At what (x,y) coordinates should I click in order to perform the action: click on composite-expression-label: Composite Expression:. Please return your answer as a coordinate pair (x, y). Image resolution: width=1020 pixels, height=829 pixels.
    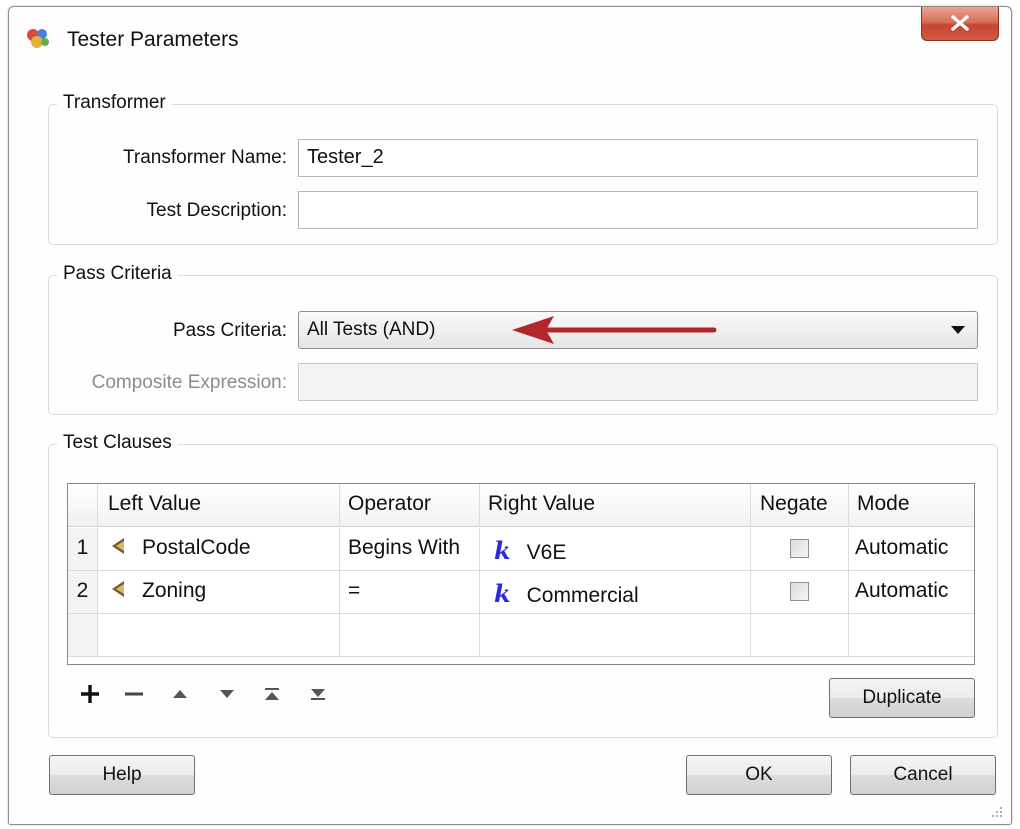
    Looking at the image, I should click on (189, 382).